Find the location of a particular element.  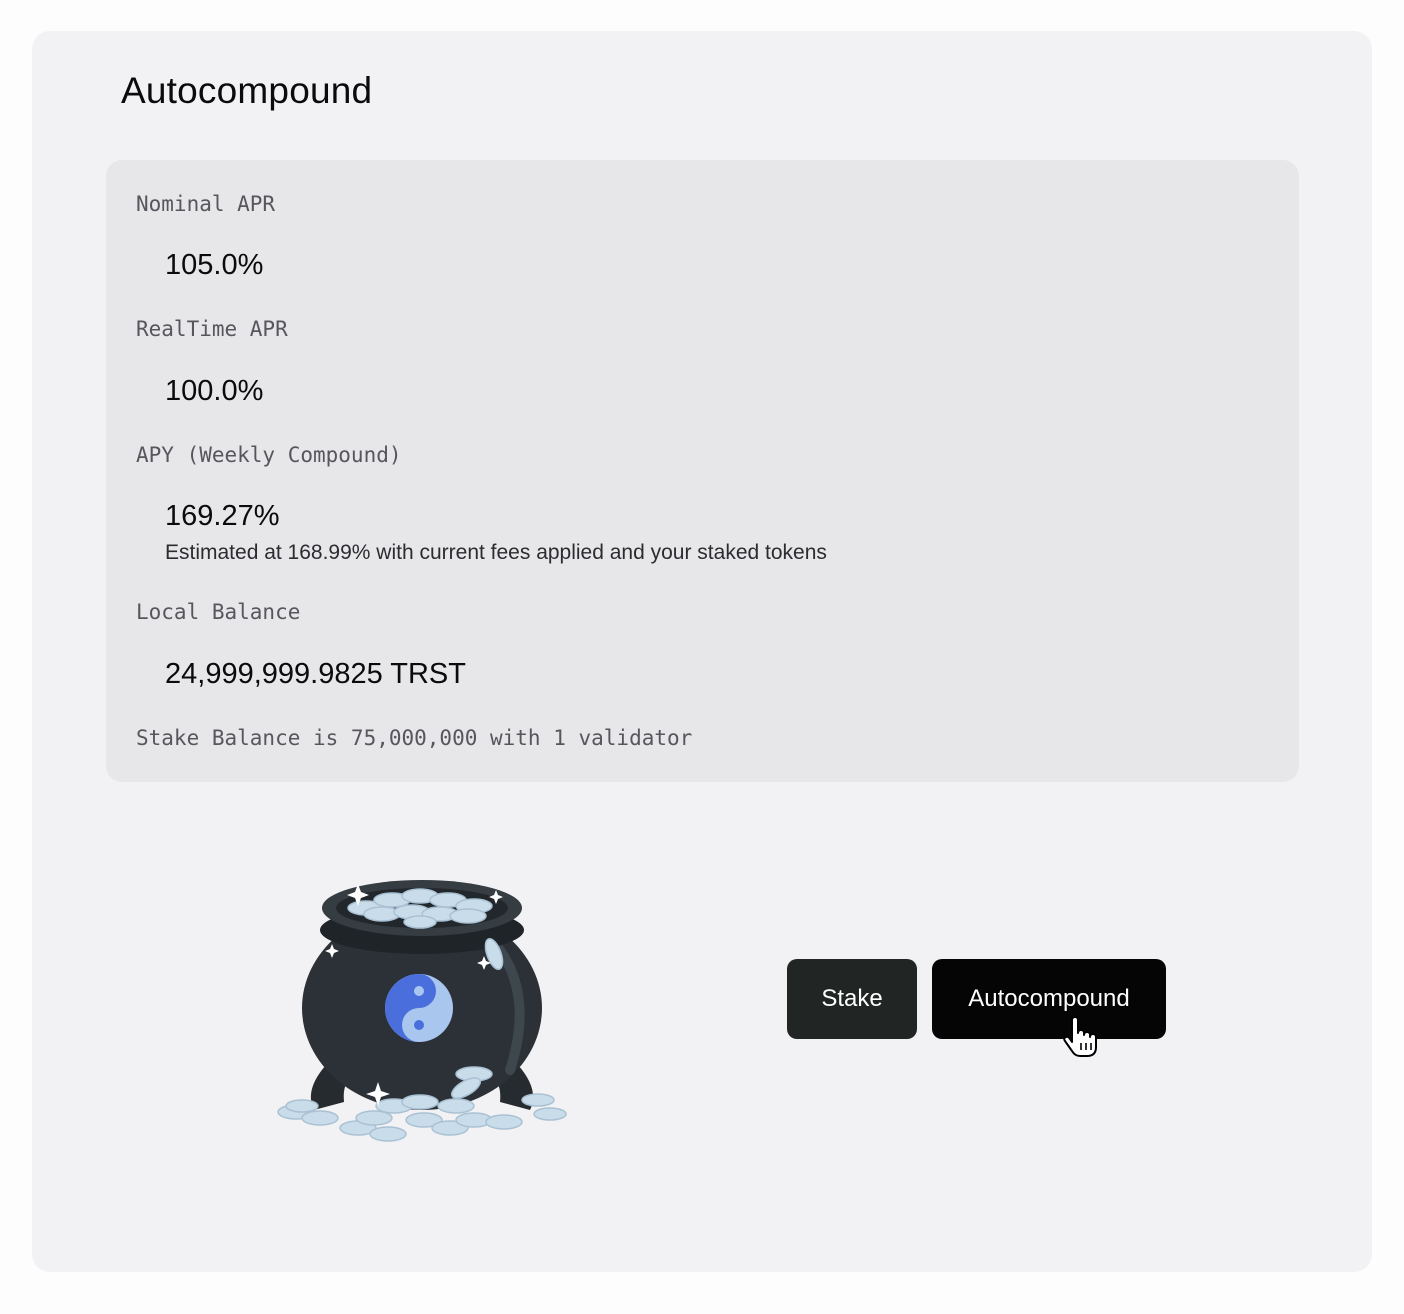

local-balance-value: 24,999,999.9825 TRST is located at coordinates (315, 674).